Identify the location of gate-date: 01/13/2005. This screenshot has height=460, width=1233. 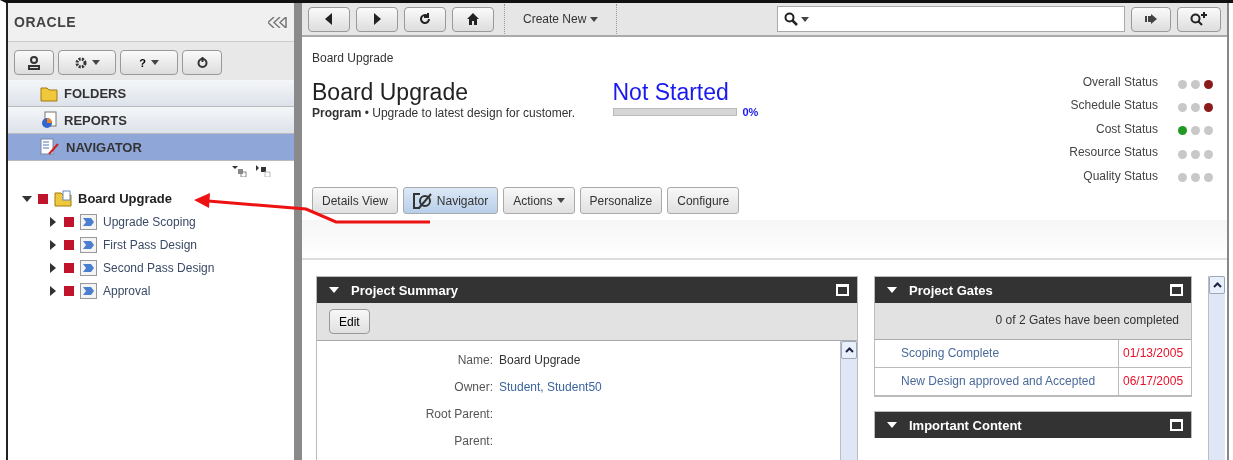
(1153, 353).